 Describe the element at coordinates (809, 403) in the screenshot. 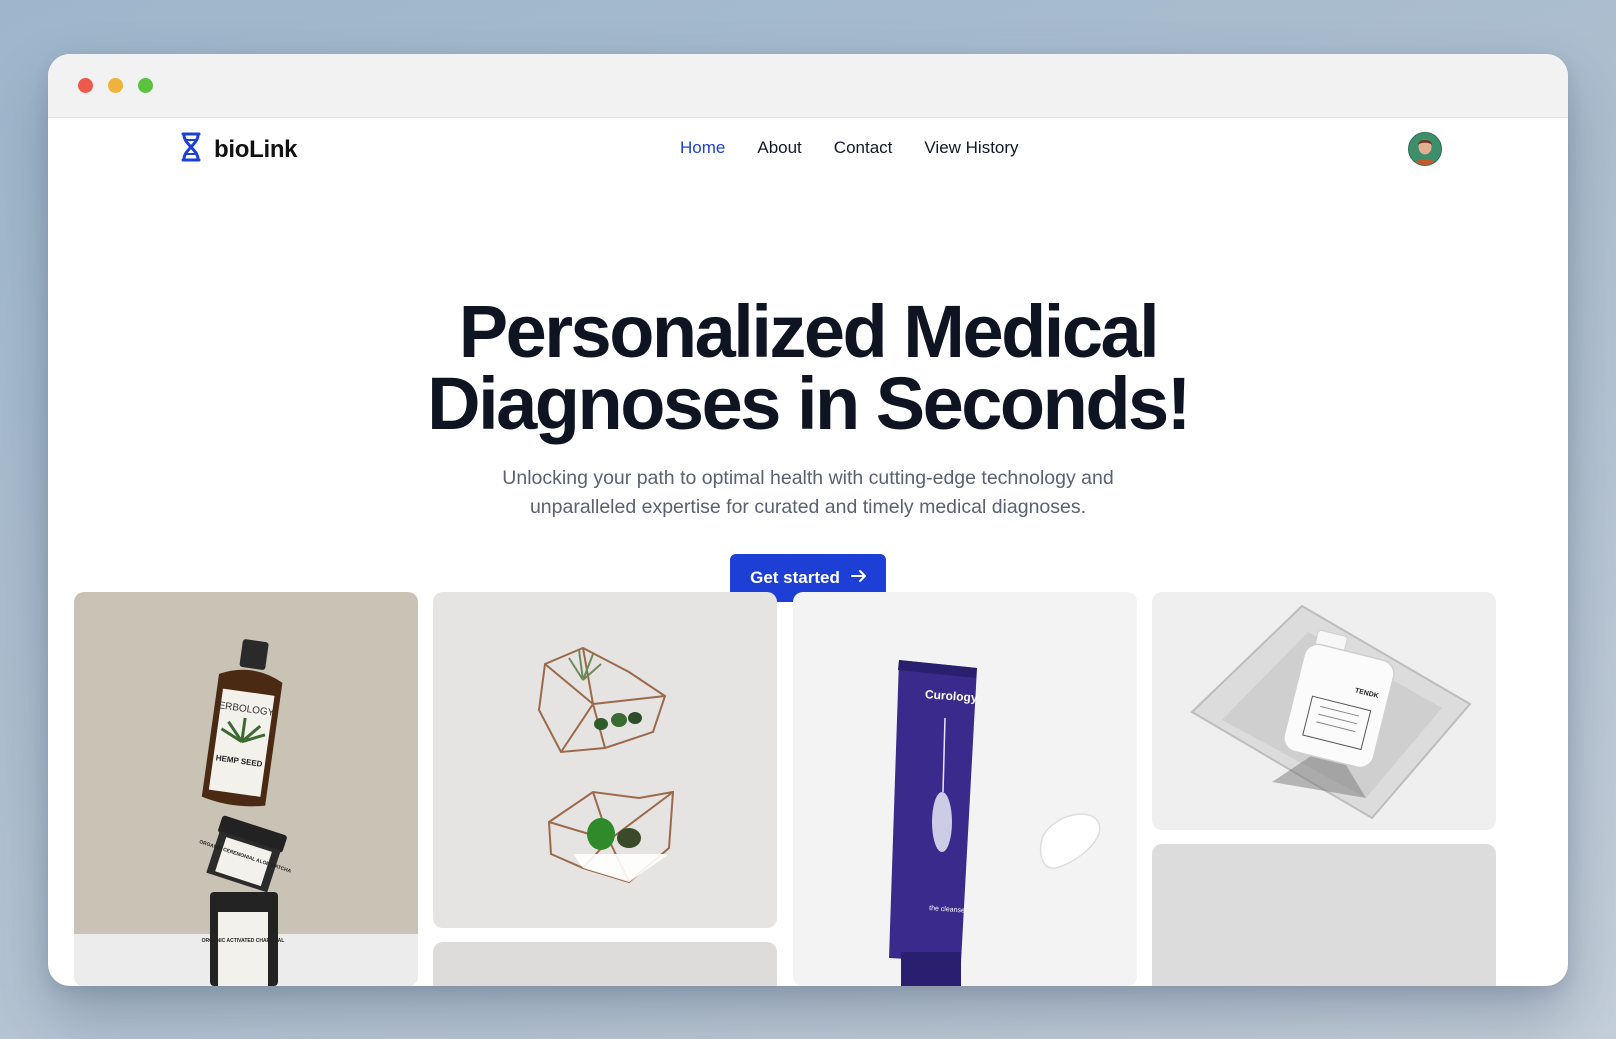

I see `hero-title-line-2: Diagnoses in Seconds!` at that location.